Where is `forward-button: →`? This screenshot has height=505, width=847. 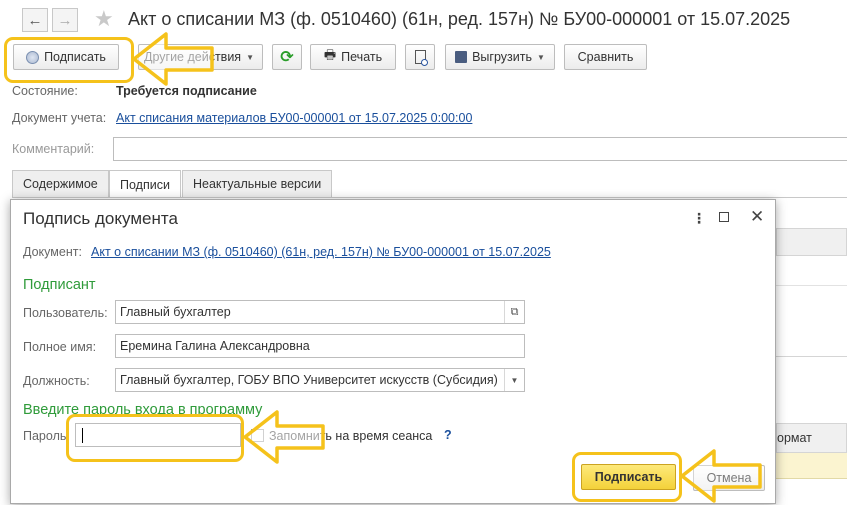
forward-button: → is located at coordinates (65, 20).